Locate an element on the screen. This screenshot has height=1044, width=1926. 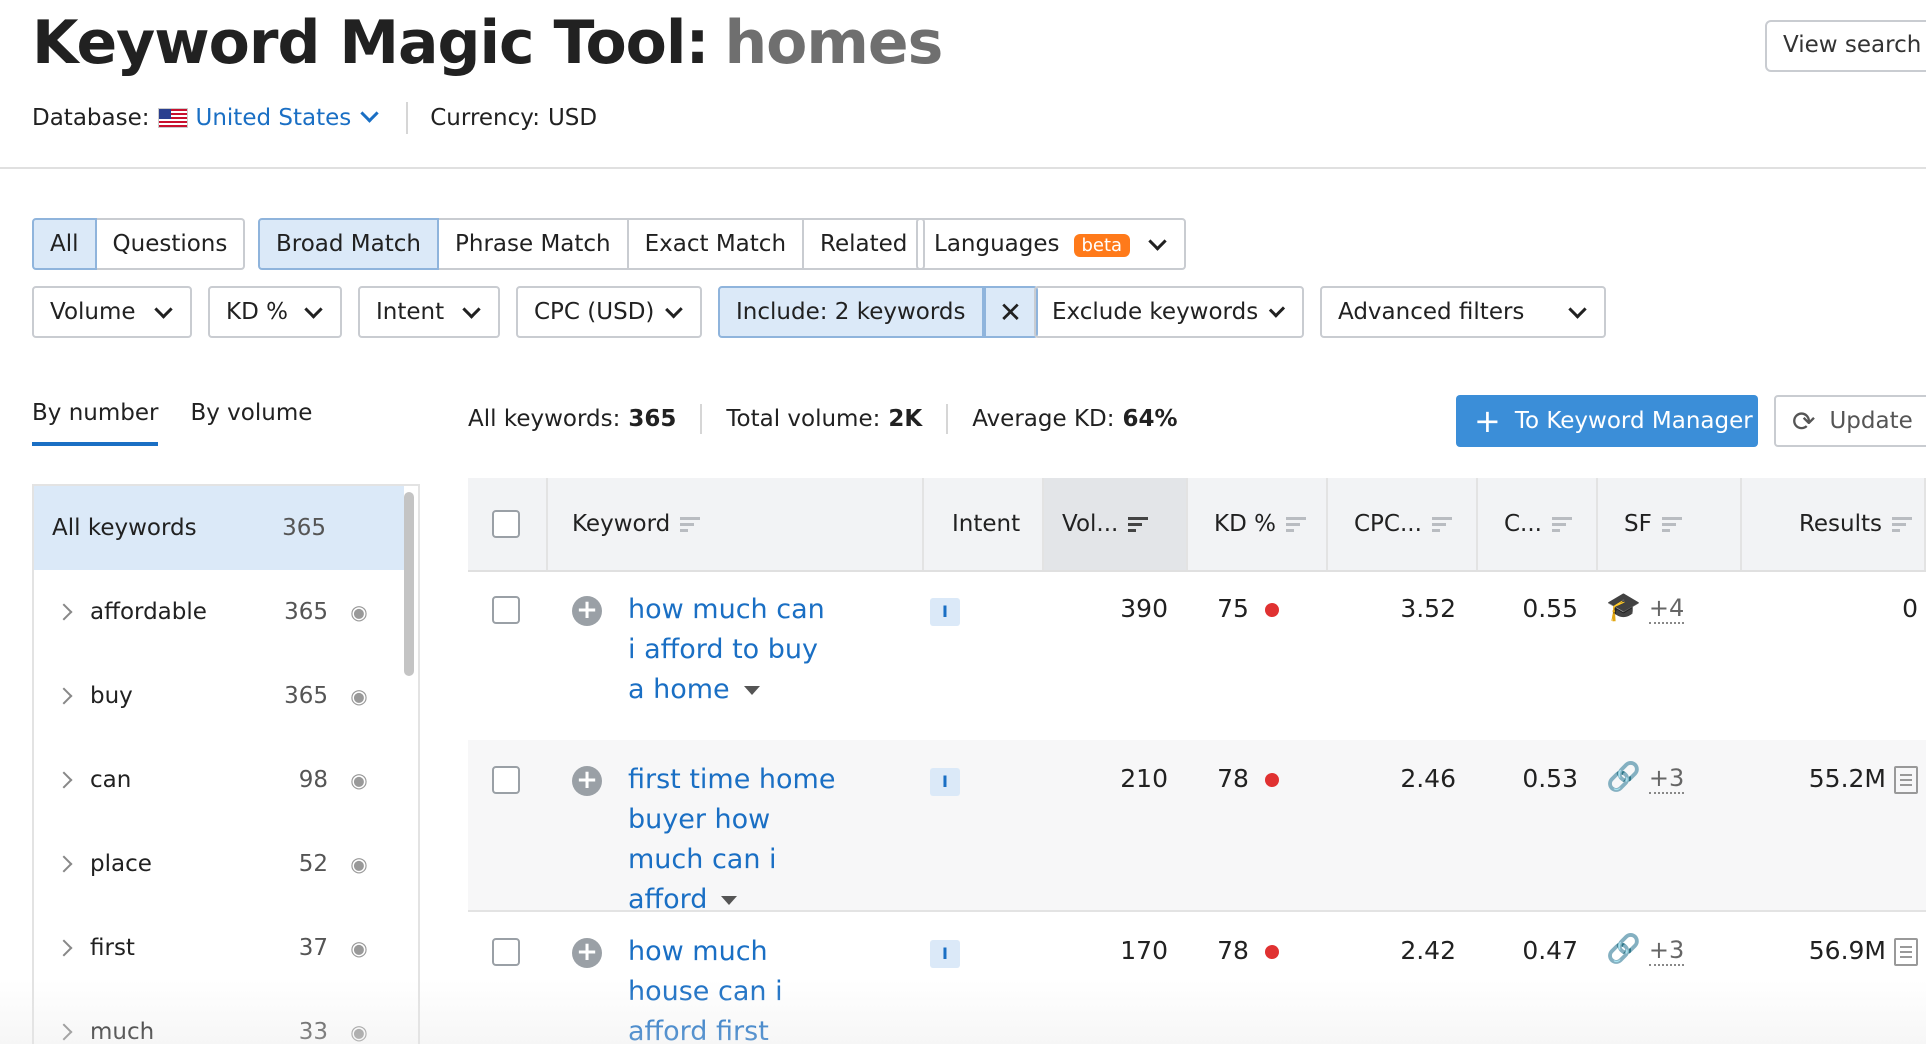
cpc-value: 3.52 is located at coordinates (1428, 608).